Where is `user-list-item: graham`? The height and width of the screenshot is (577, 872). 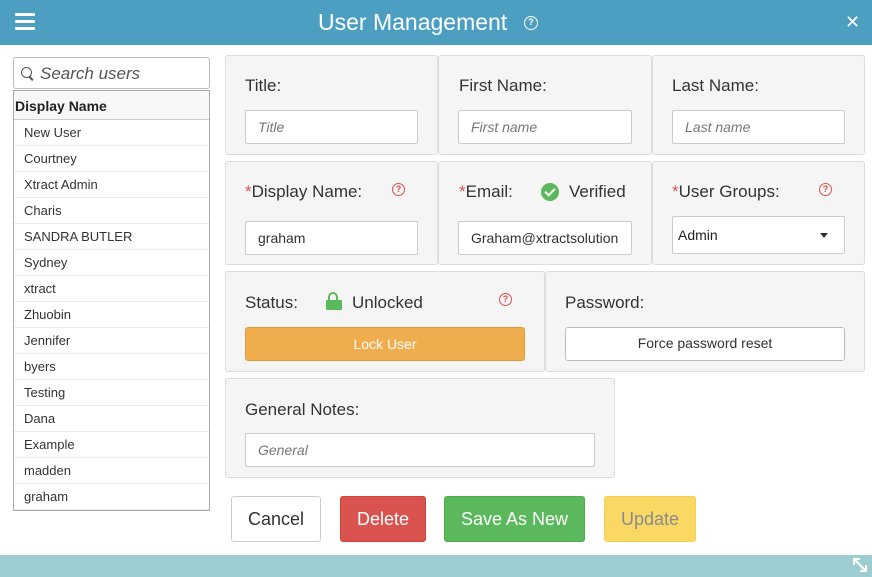 user-list-item: graham is located at coordinates (111, 497).